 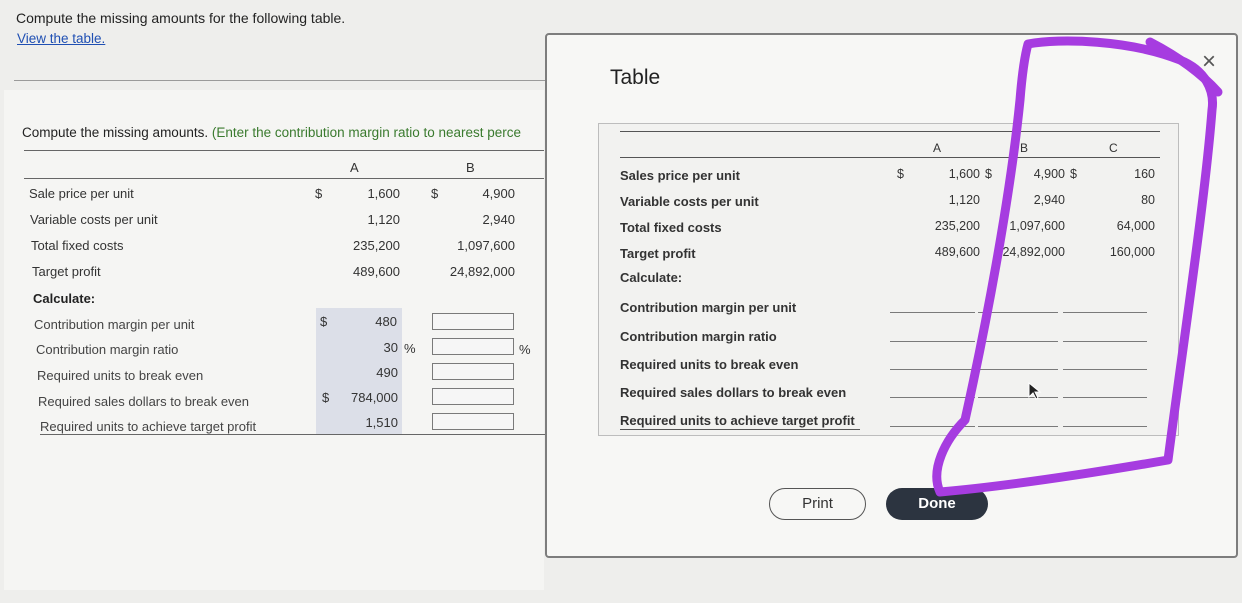 I want to click on answer-a-cm-per-unit: 480, so click(x=363, y=321).